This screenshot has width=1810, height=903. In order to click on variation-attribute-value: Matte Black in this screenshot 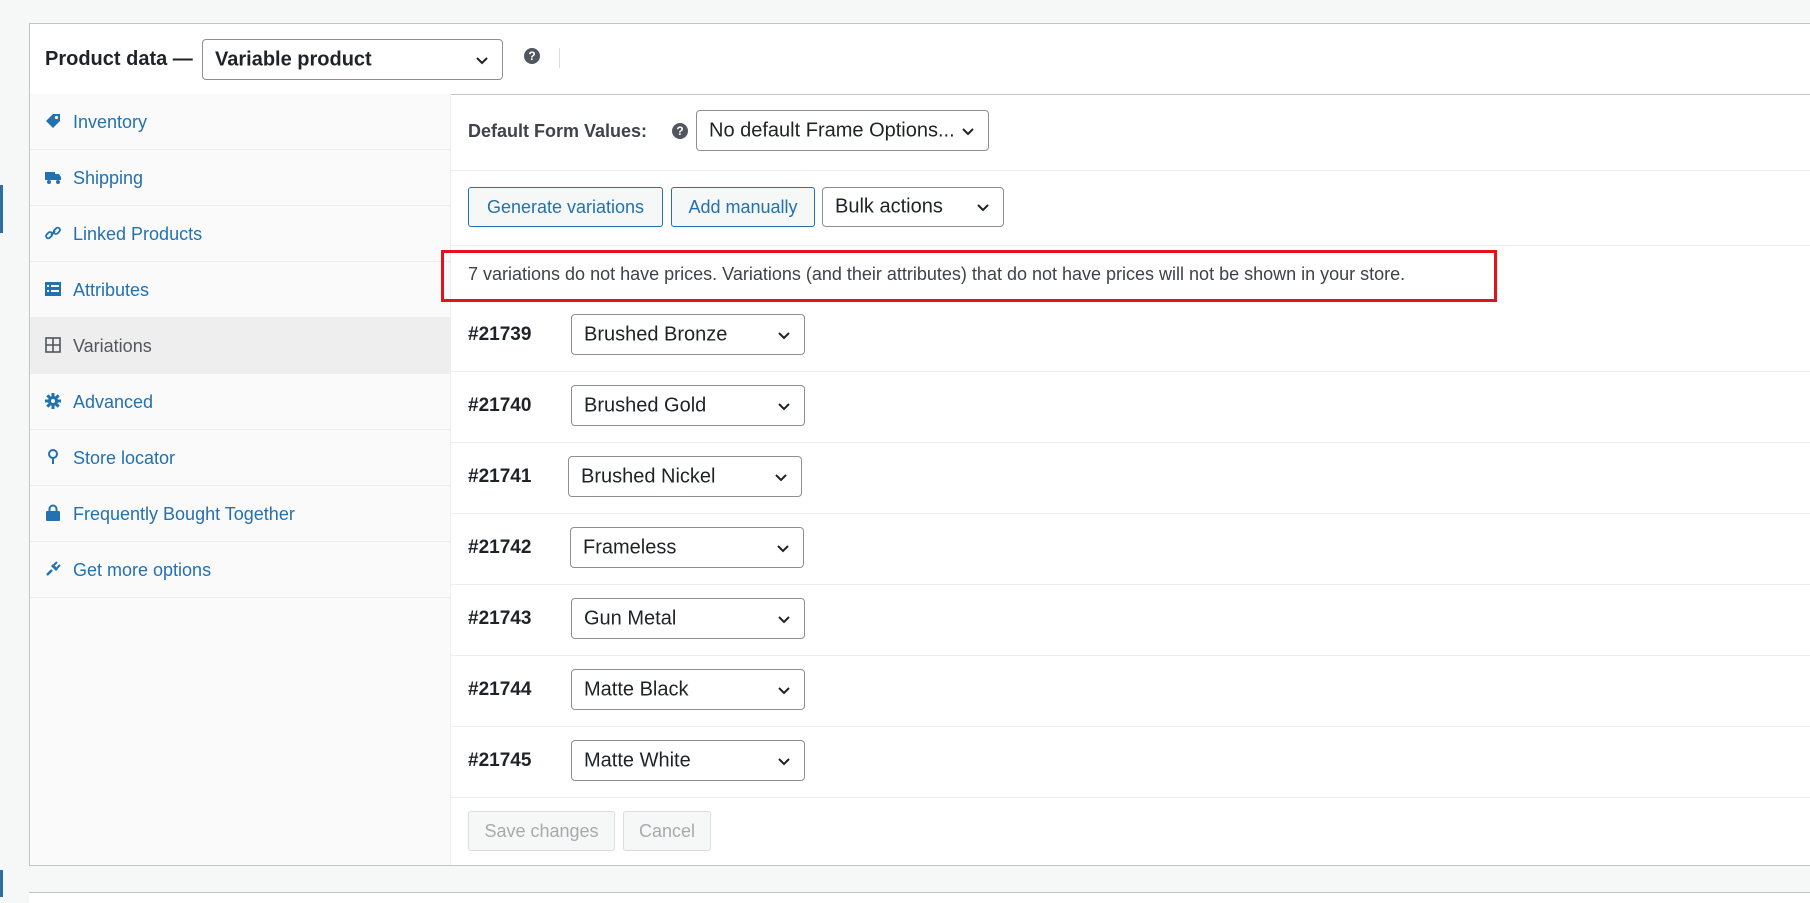, I will do `click(636, 689)`.